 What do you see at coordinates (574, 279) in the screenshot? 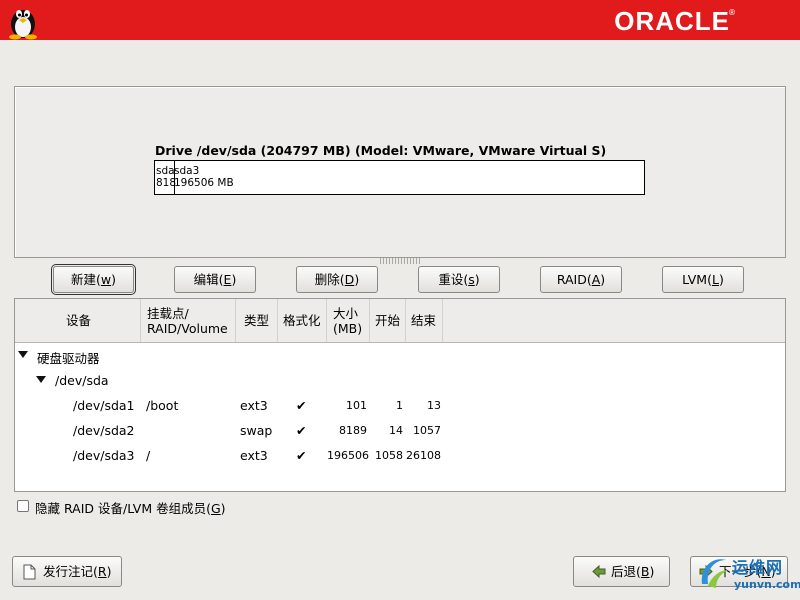
I see `button-label: RAID(` at bounding box center [574, 279].